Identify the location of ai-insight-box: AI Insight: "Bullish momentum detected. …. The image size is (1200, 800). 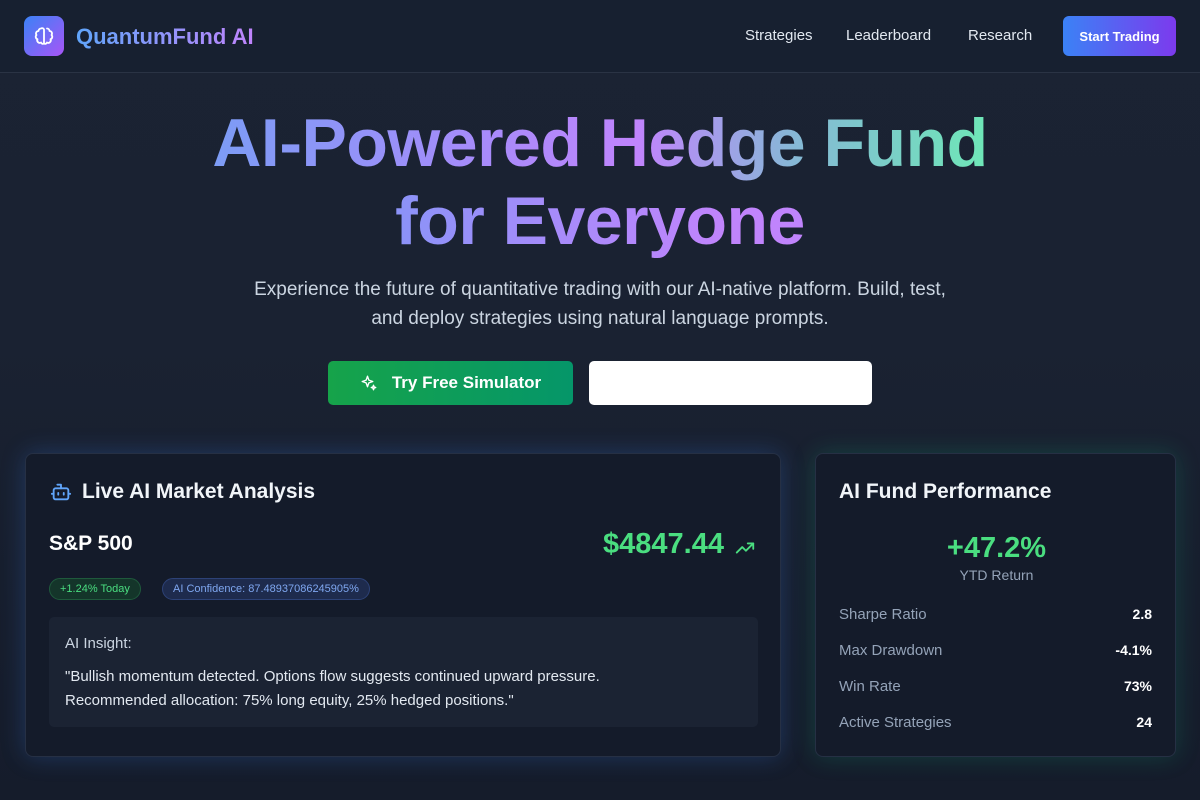
(403, 672).